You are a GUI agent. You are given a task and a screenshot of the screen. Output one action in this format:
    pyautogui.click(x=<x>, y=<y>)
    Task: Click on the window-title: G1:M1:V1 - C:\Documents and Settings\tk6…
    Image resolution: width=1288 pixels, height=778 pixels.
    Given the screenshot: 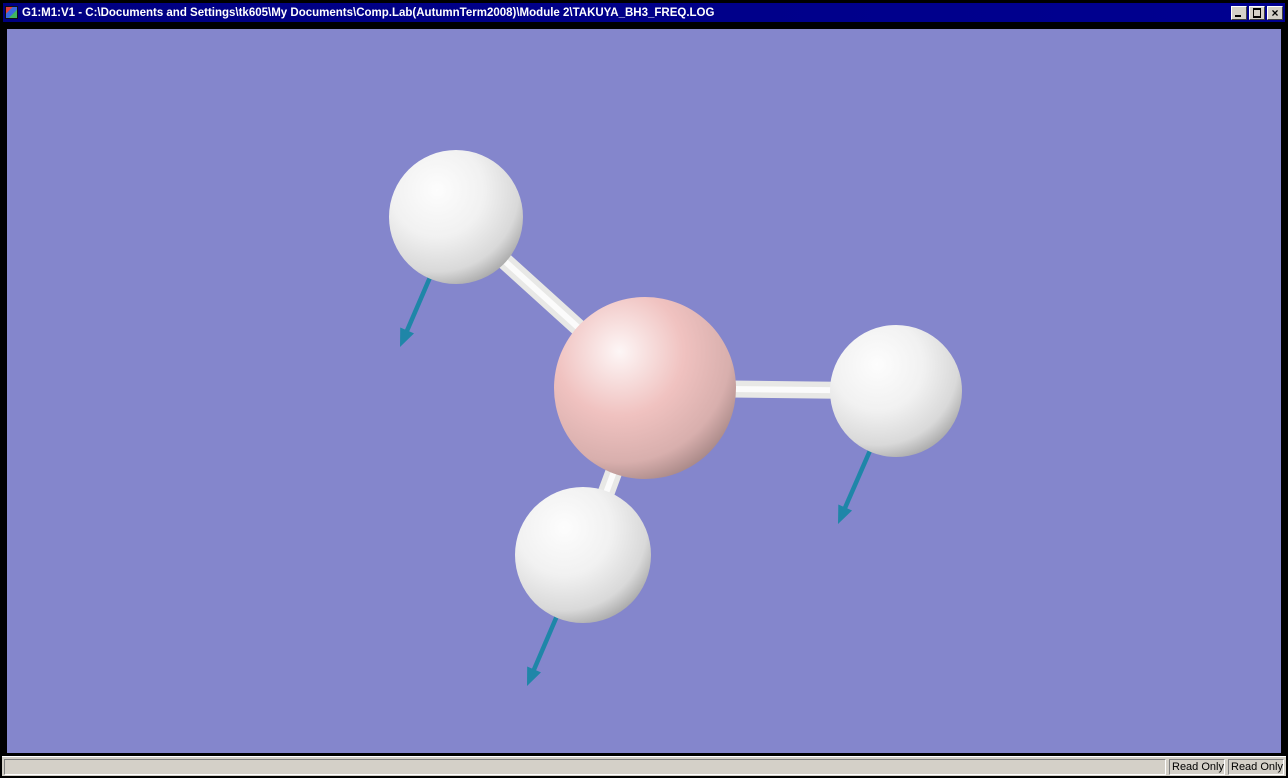 What is the action you would take?
    pyautogui.click(x=368, y=12)
    